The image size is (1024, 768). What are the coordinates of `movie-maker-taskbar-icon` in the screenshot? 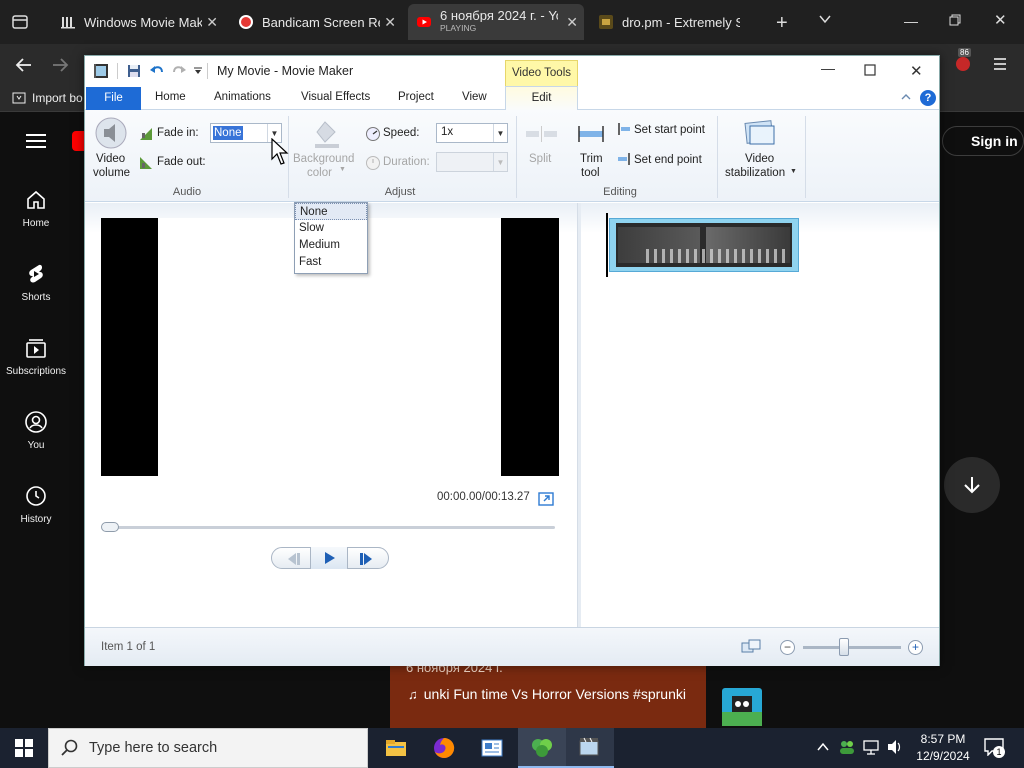 It's located at (590, 748).